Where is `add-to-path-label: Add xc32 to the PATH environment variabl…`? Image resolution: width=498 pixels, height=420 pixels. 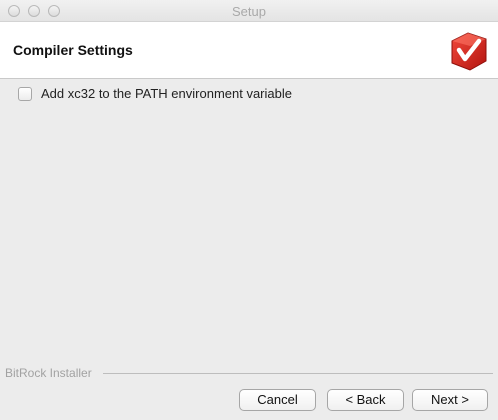
add-to-path-label: Add xc32 to the PATH environment variabl… is located at coordinates (166, 93).